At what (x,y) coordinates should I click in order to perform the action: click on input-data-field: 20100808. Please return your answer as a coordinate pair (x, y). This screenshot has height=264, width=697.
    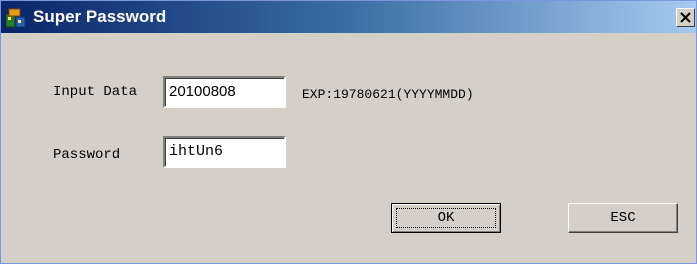
    Looking at the image, I should click on (224, 92).